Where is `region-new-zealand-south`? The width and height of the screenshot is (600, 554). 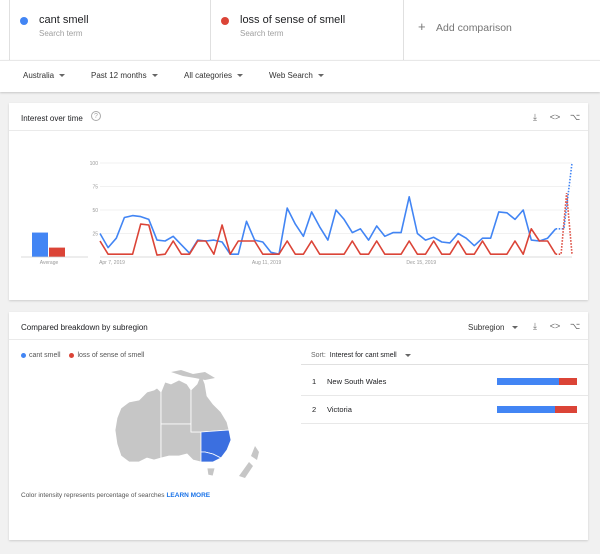
region-new-zealand-south is located at coordinates (246, 470).